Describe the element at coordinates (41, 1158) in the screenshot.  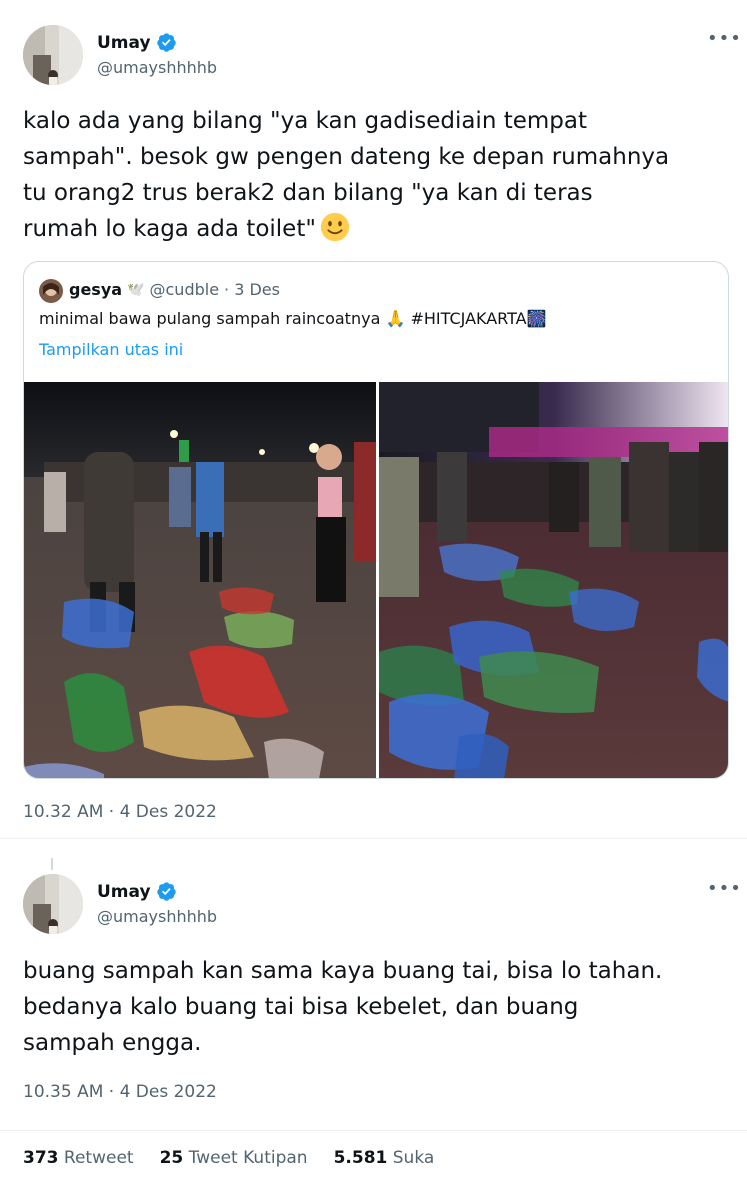
I see `retweets-count: 373` at that location.